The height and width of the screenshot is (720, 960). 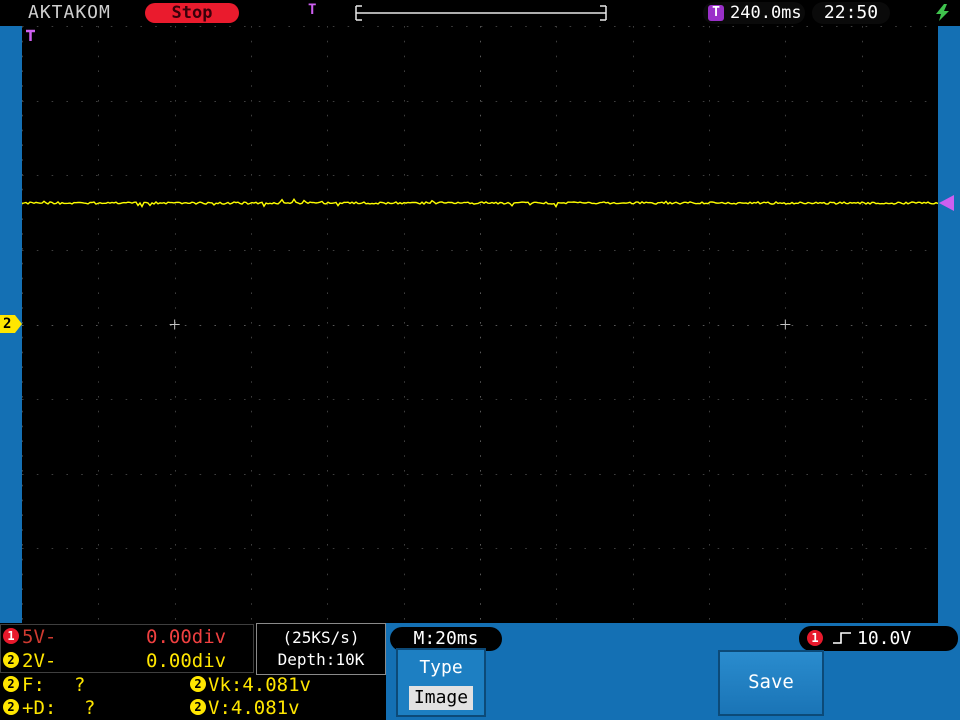 I want to click on top-bar: AKTAKOM Stop T T 240.0ms 22:50, so click(x=480, y=13).